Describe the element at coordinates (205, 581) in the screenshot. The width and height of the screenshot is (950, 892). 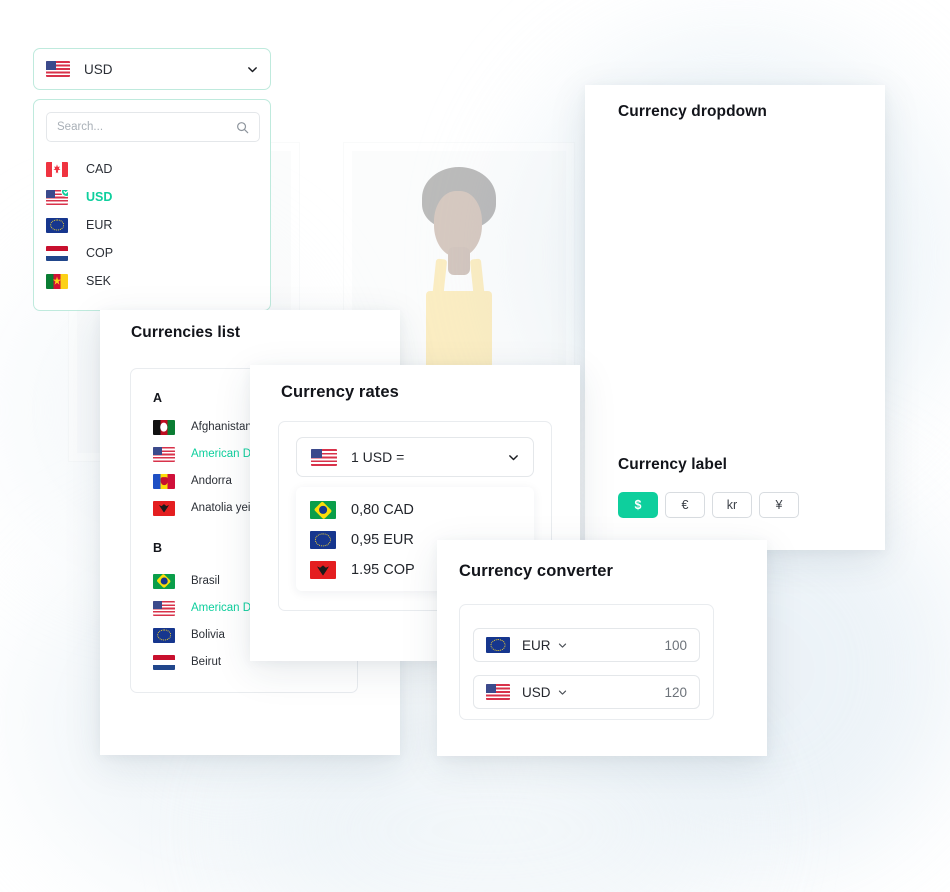
I see `currency-list-item-label: Brasil` at that location.